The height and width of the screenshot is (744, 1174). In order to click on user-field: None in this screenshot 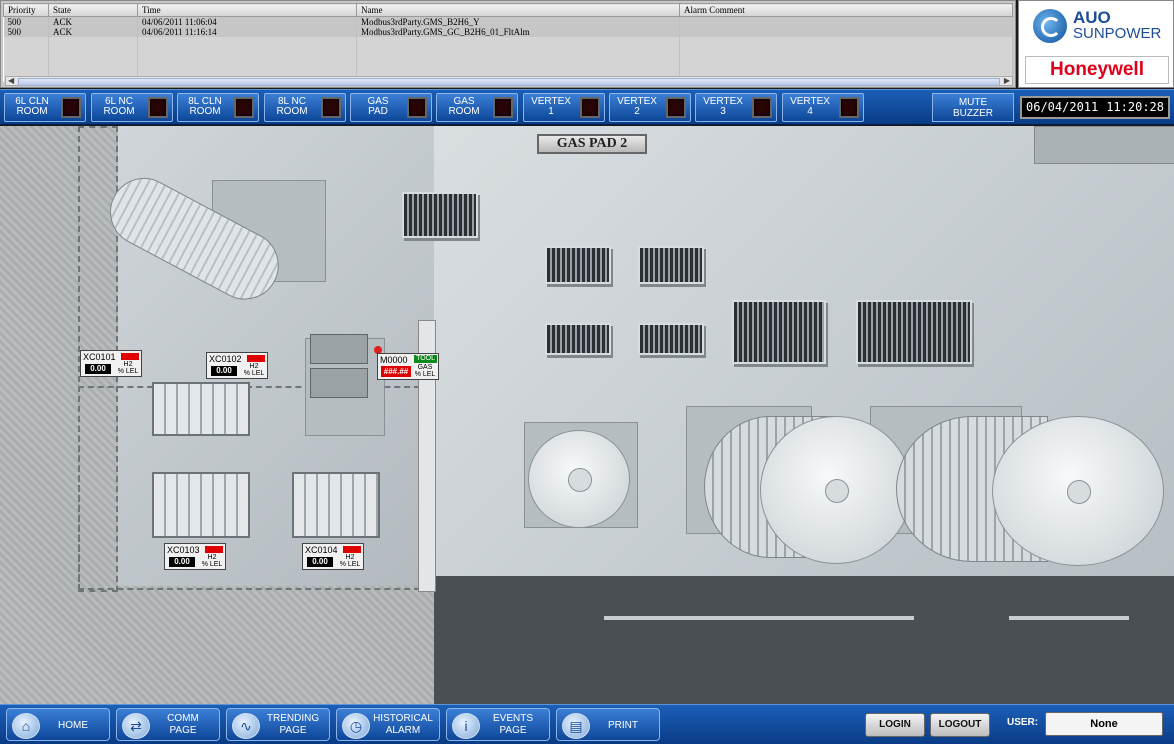, I will do `click(1104, 724)`.